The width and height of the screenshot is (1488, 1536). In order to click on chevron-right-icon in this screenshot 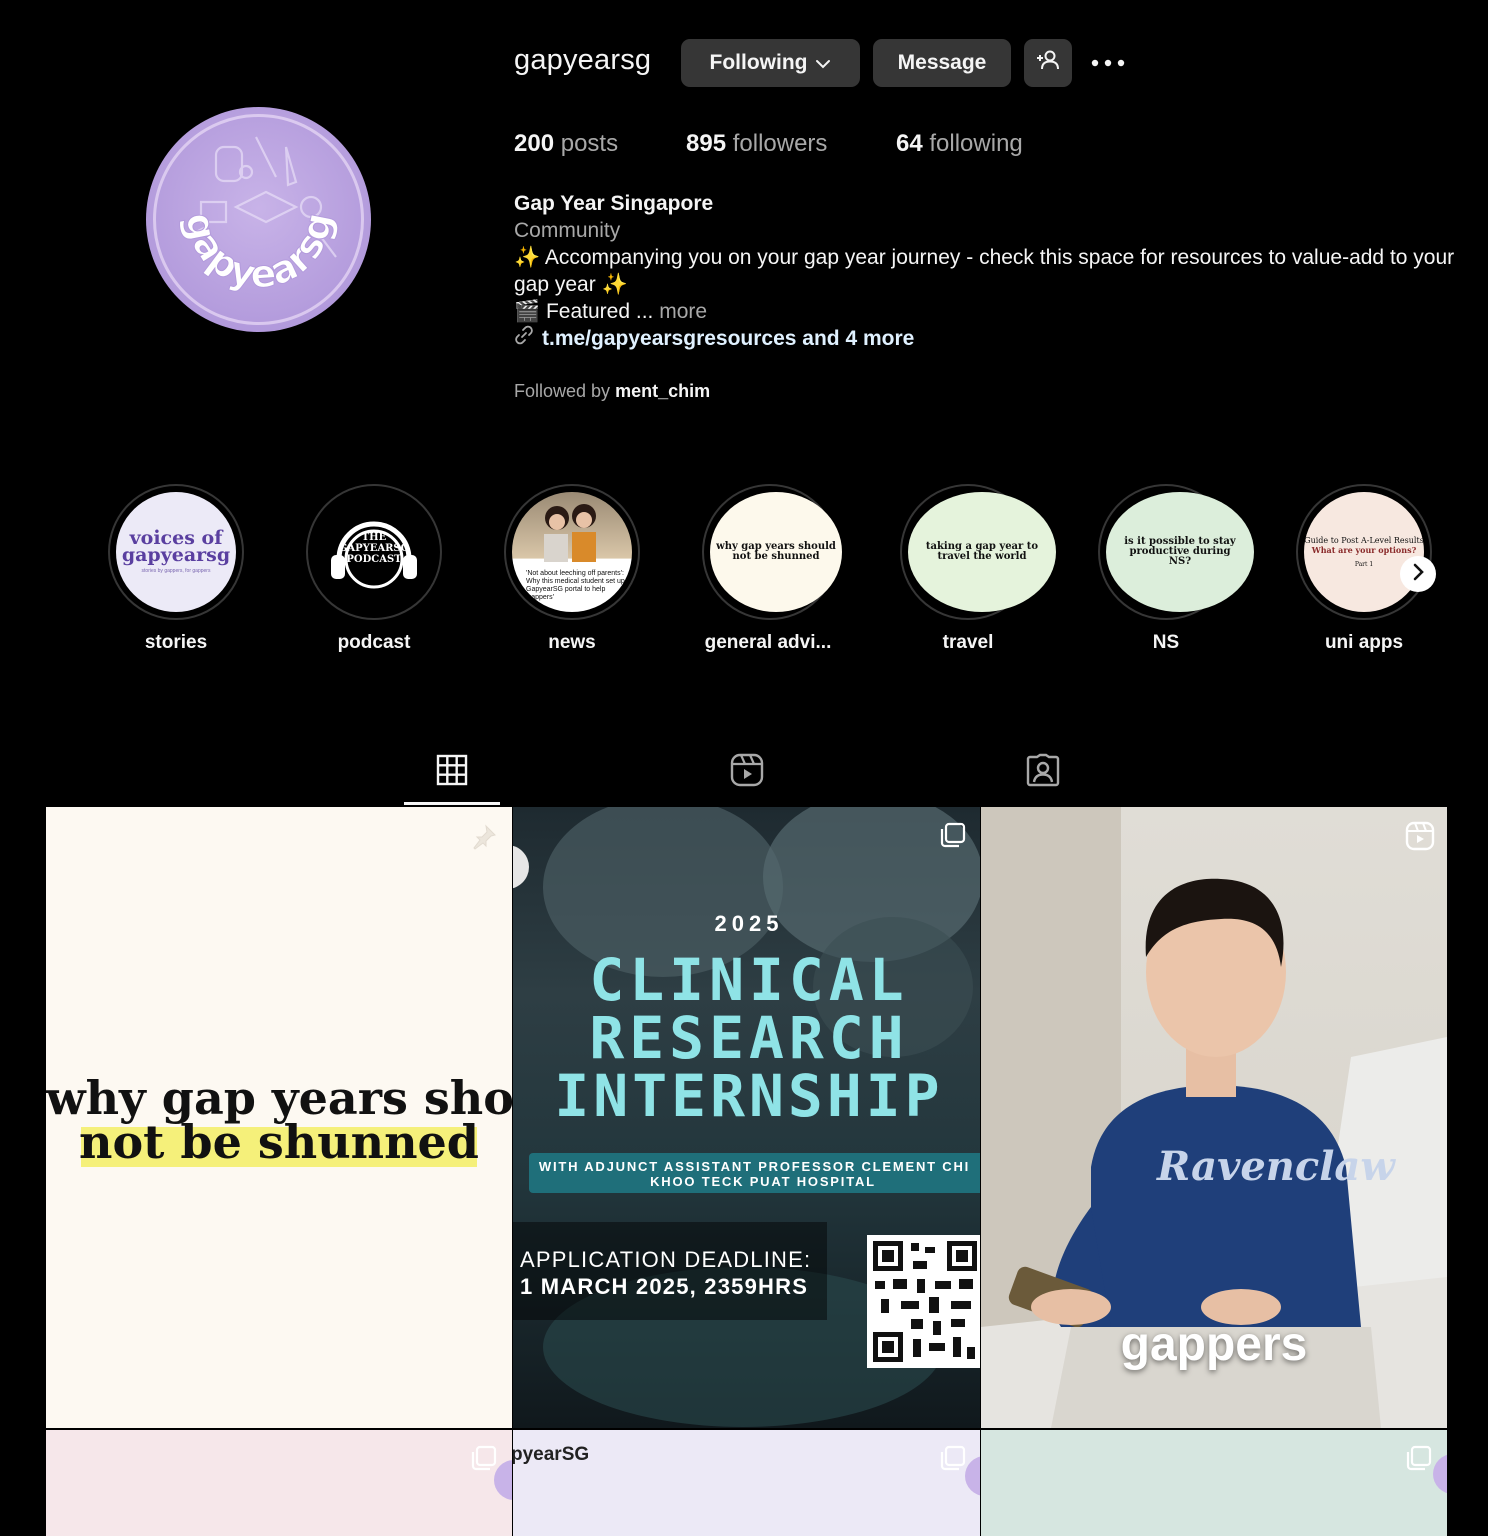, I will do `click(1418, 574)`.